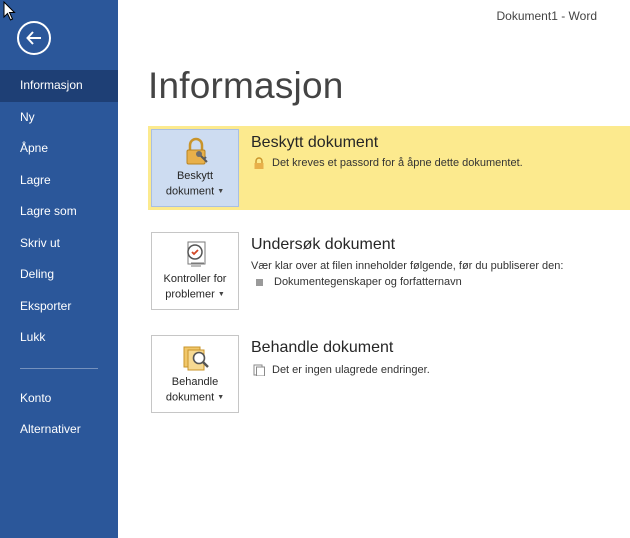 The height and width of the screenshot is (538, 630). Describe the element at coordinates (315, 142) in the screenshot. I see `protect-document-heading: Beskytt dokument` at that location.